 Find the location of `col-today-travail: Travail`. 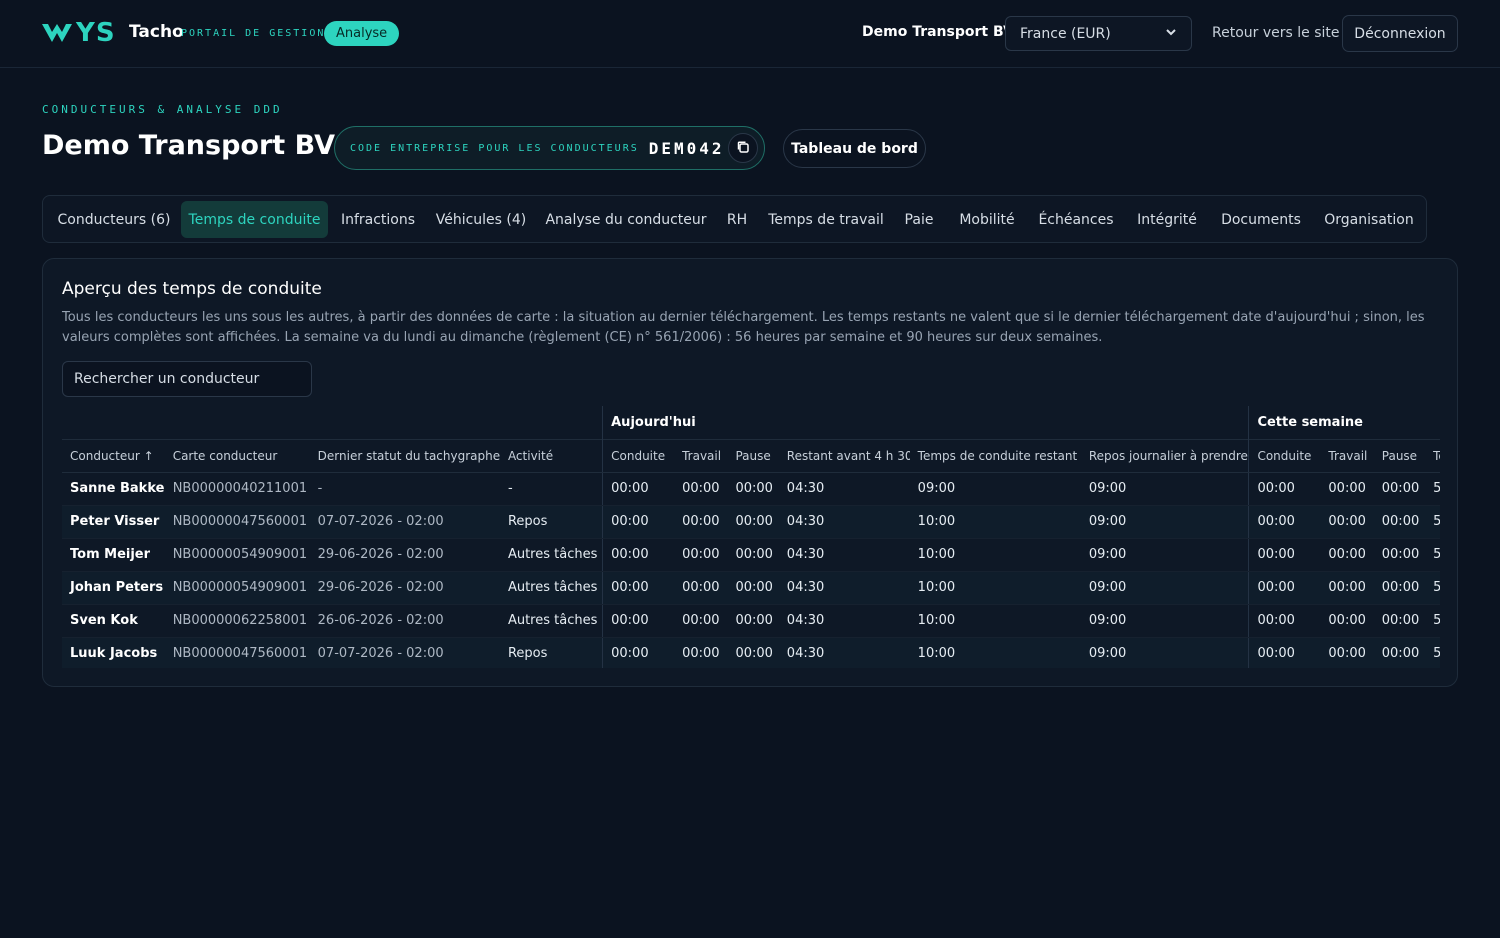

col-today-travail: Travail is located at coordinates (701, 455).